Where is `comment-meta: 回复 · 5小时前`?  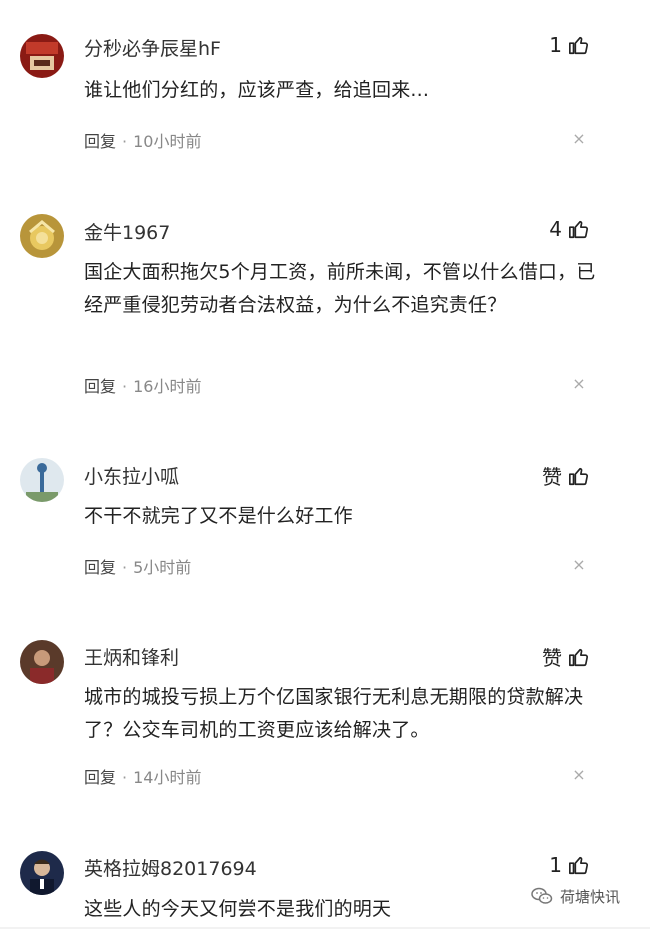
comment-meta: 回复 · 5小时前 is located at coordinates (137, 566).